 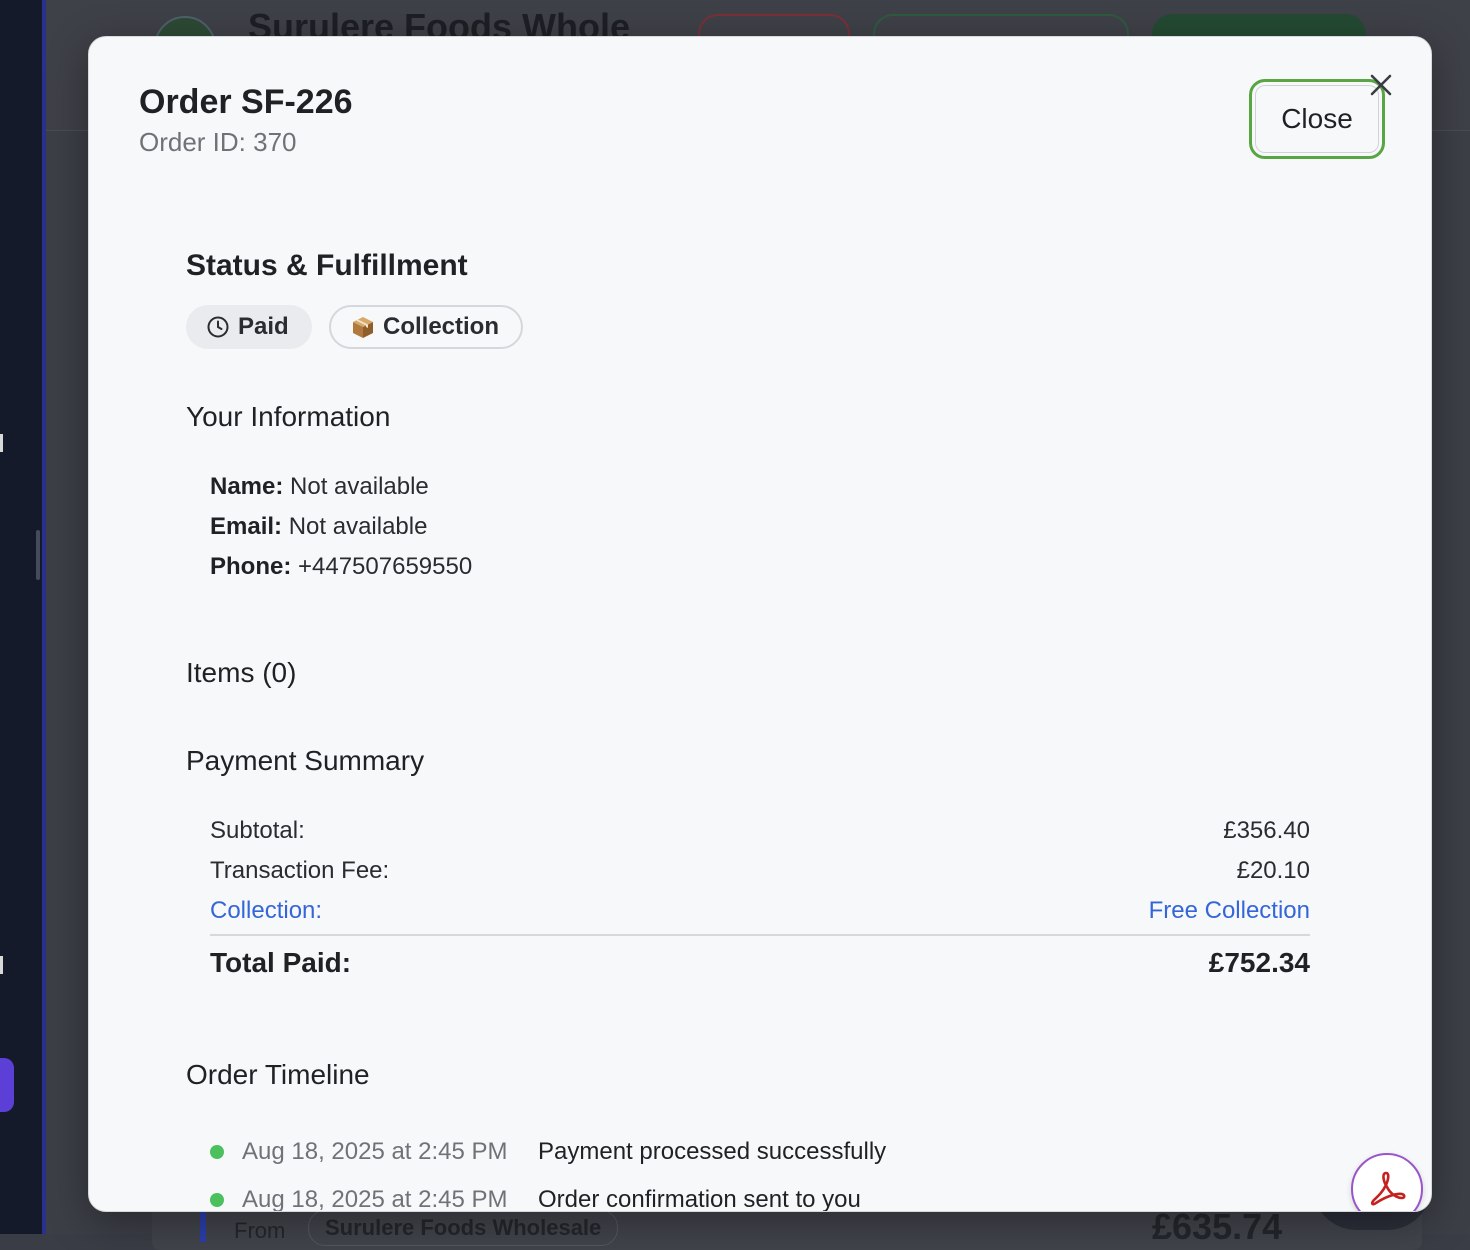 I want to click on transaction-fee-value: £20.10, so click(x=1273, y=870).